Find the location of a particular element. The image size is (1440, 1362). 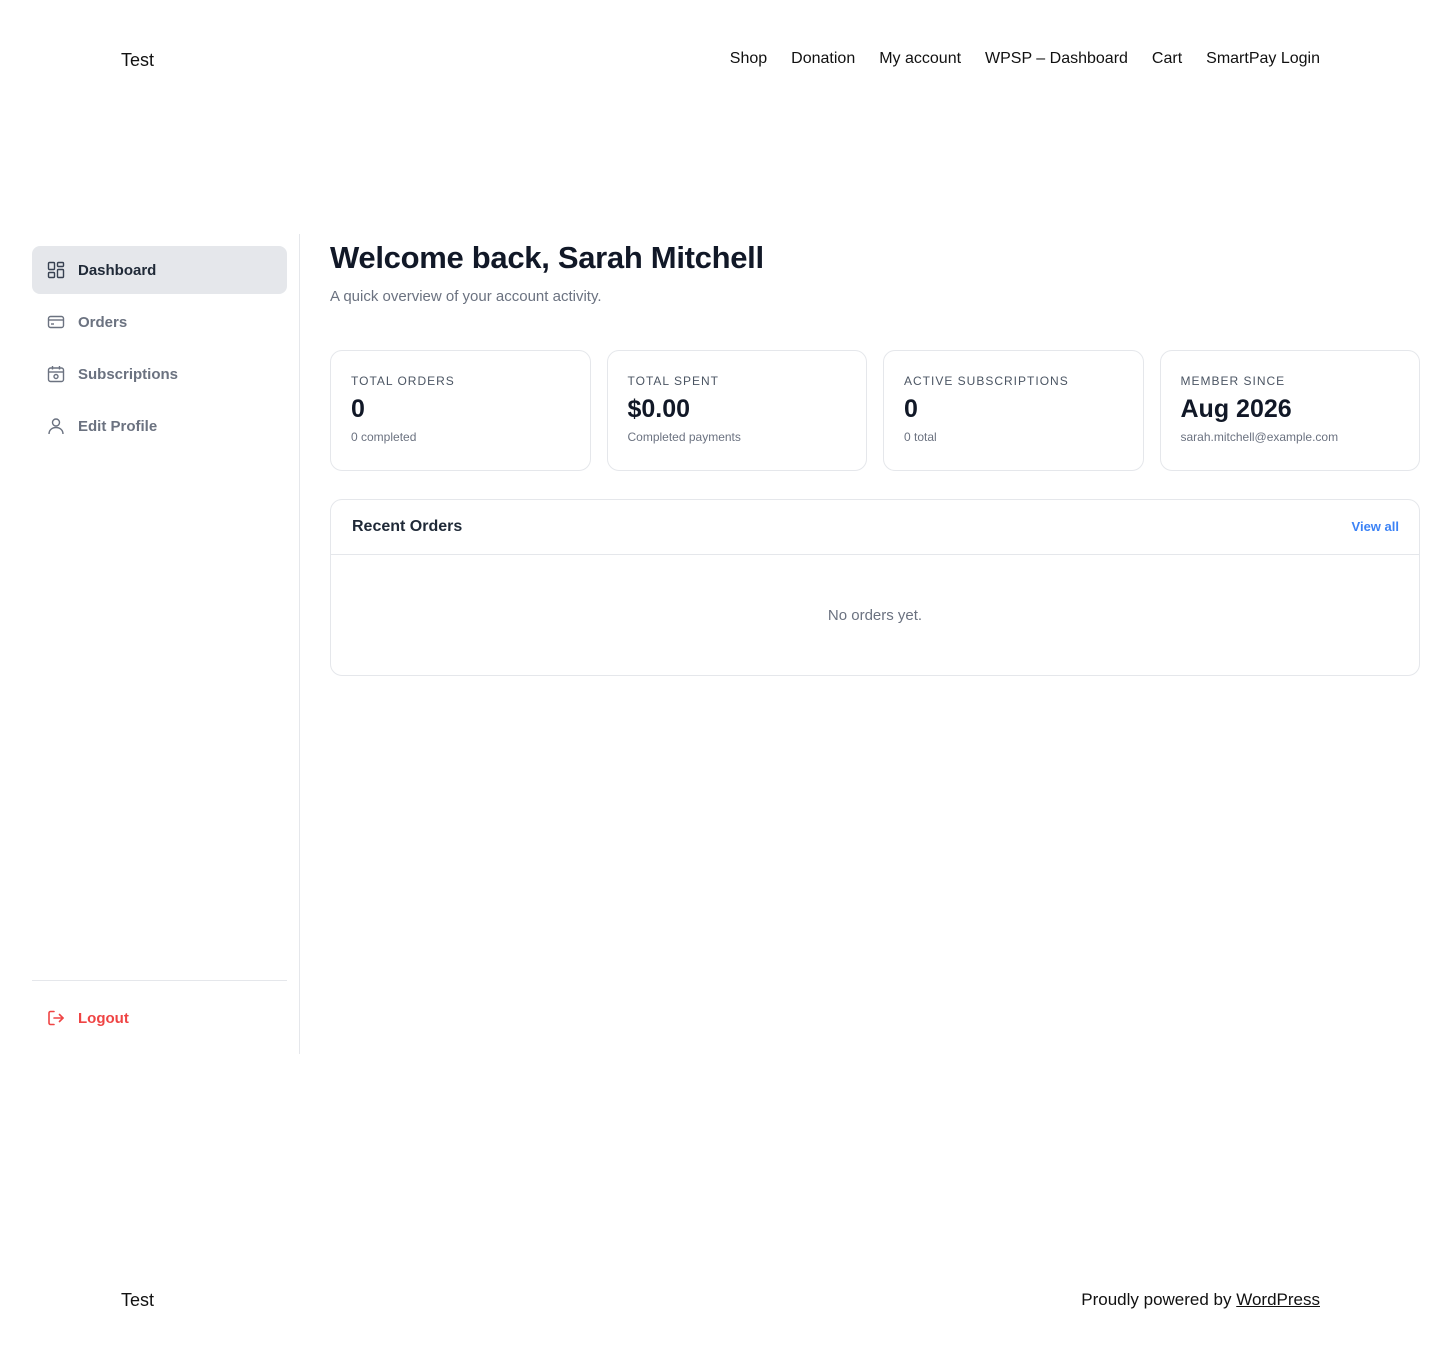

user-icon is located at coordinates (56, 426).